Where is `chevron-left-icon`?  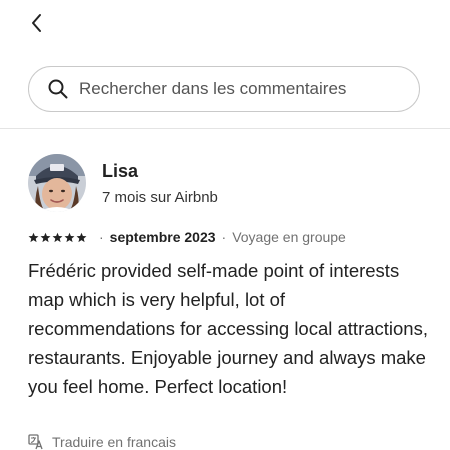
chevron-left-icon is located at coordinates (36, 23).